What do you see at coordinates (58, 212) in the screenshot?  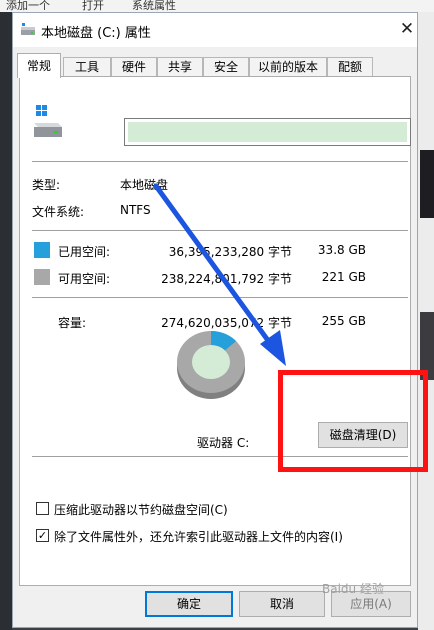 I see `filesystem-label: 文件系统:` at bounding box center [58, 212].